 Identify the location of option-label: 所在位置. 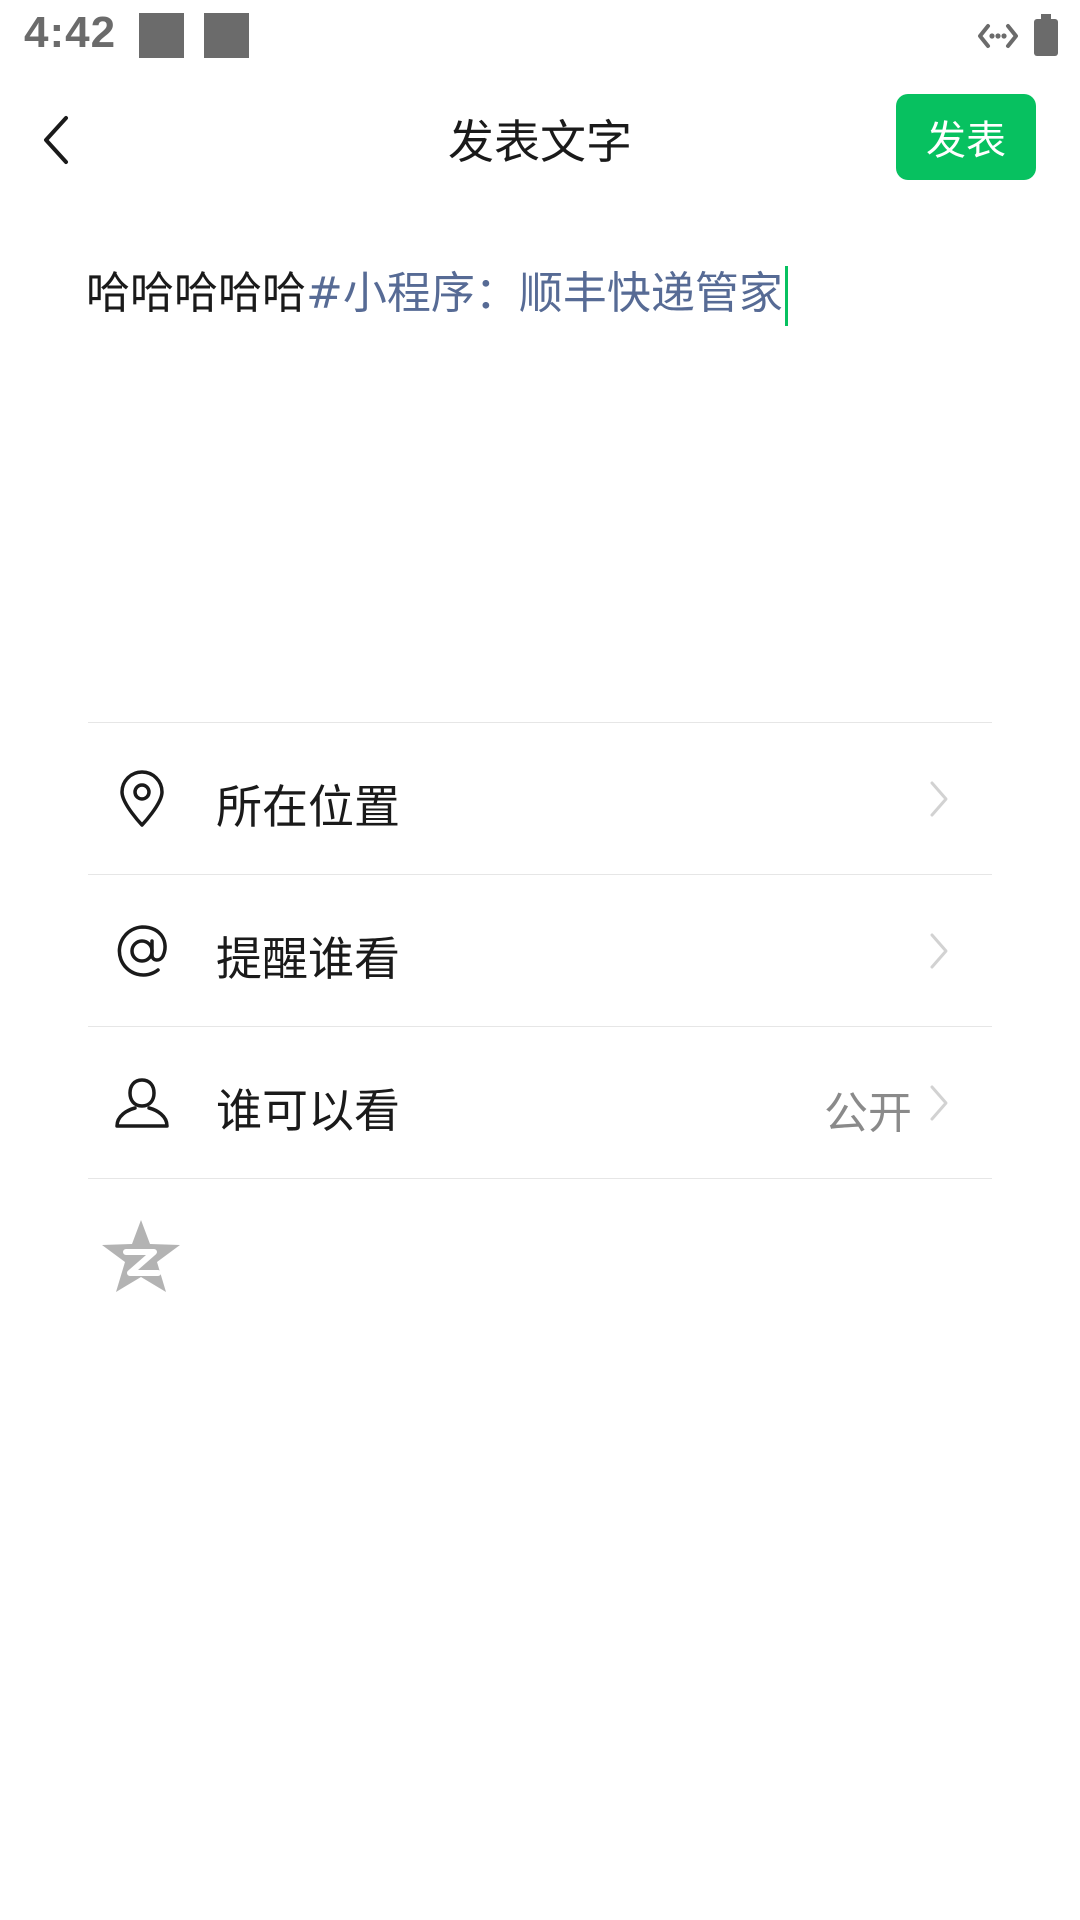
(308, 807).